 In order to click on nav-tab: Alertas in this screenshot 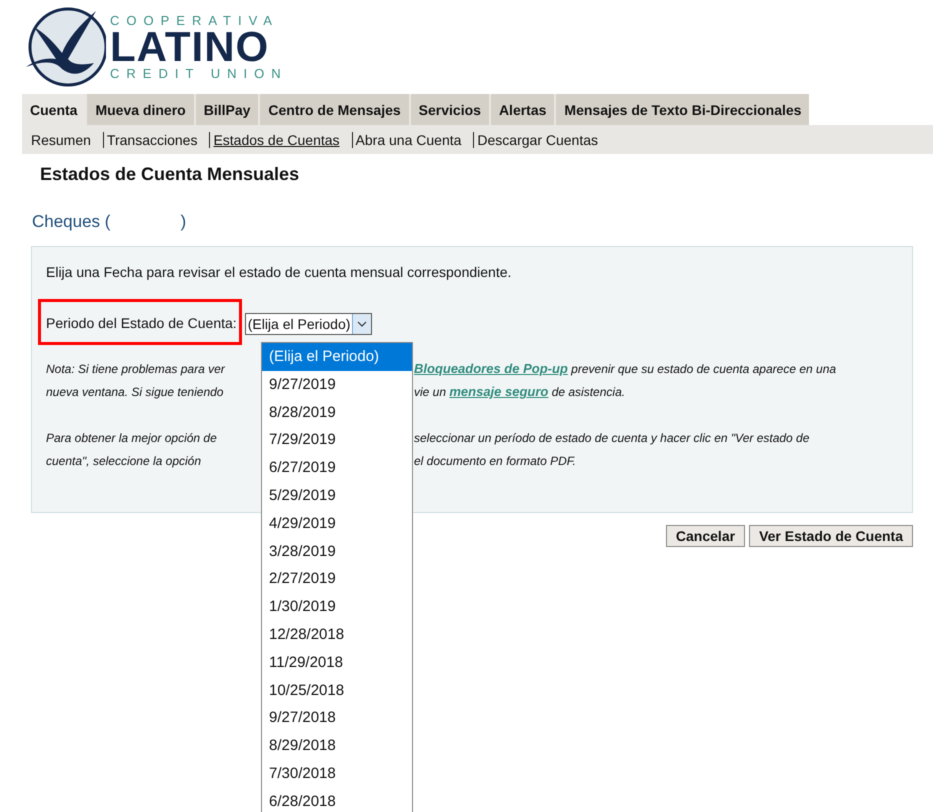, I will do `click(521, 109)`.